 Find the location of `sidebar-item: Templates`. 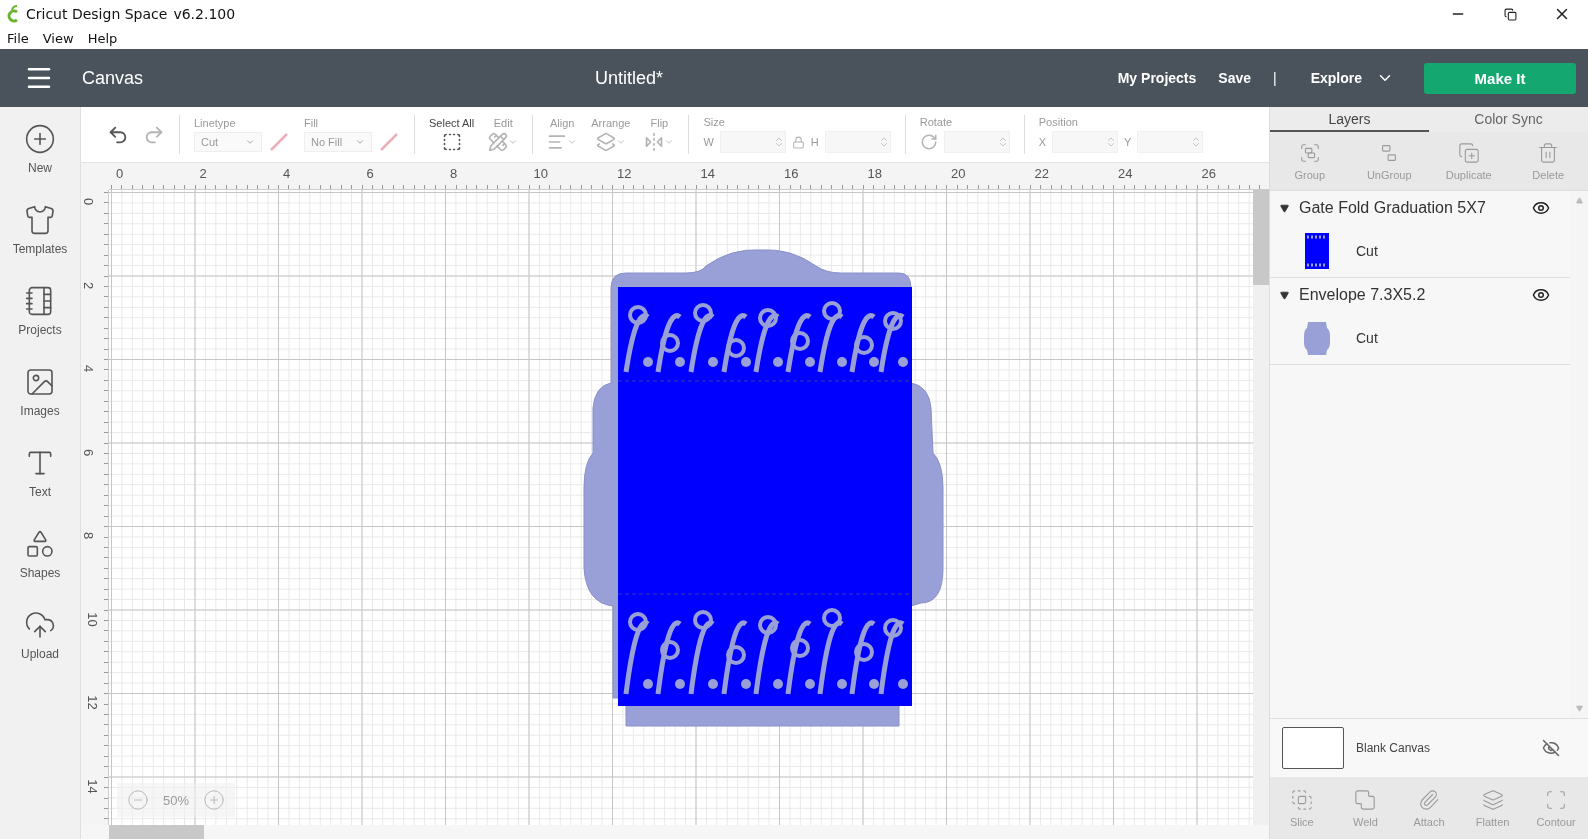

sidebar-item: Templates is located at coordinates (40, 244).